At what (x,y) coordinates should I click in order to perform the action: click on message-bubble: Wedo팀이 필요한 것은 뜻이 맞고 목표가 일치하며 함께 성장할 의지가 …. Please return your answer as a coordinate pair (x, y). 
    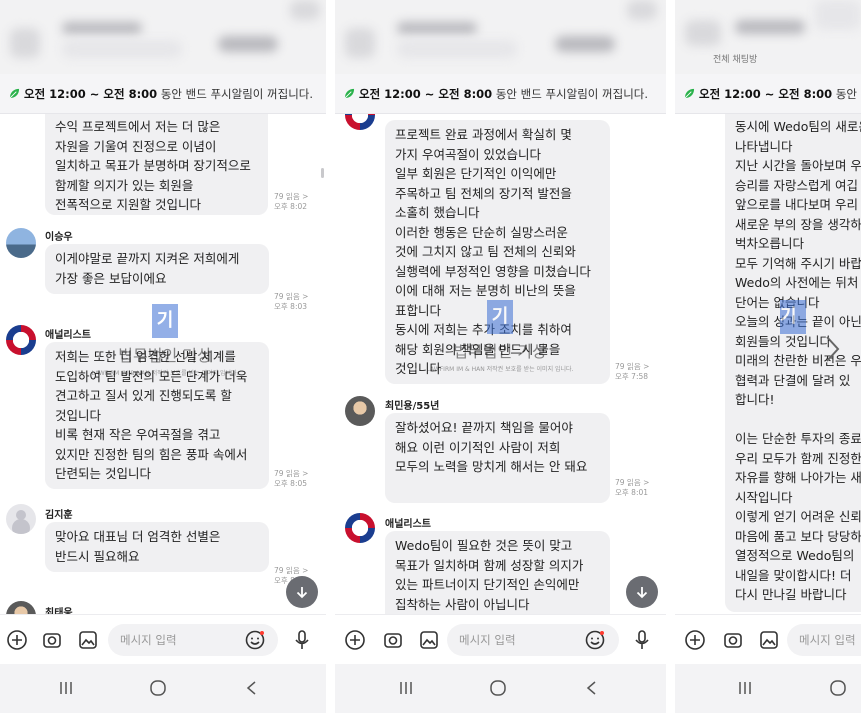
    Looking at the image, I should click on (497, 576).